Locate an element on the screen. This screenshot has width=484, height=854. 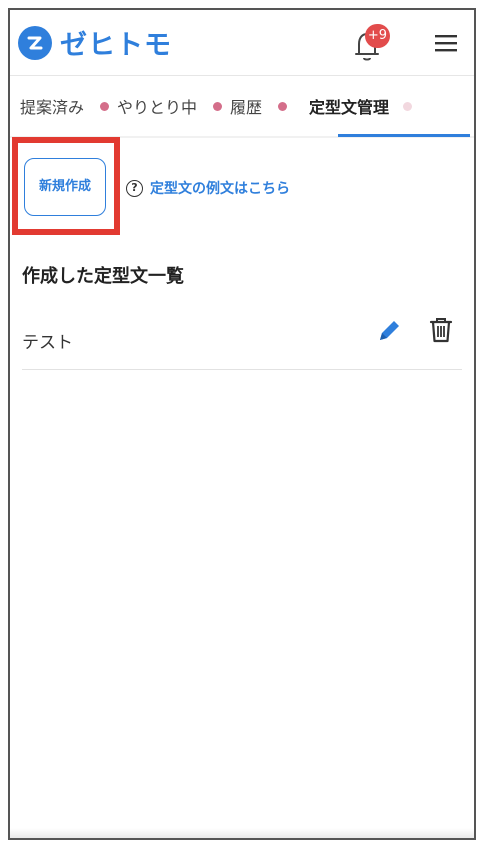
app-header: ゼヒトモ +9 is located at coordinates (242, 43).